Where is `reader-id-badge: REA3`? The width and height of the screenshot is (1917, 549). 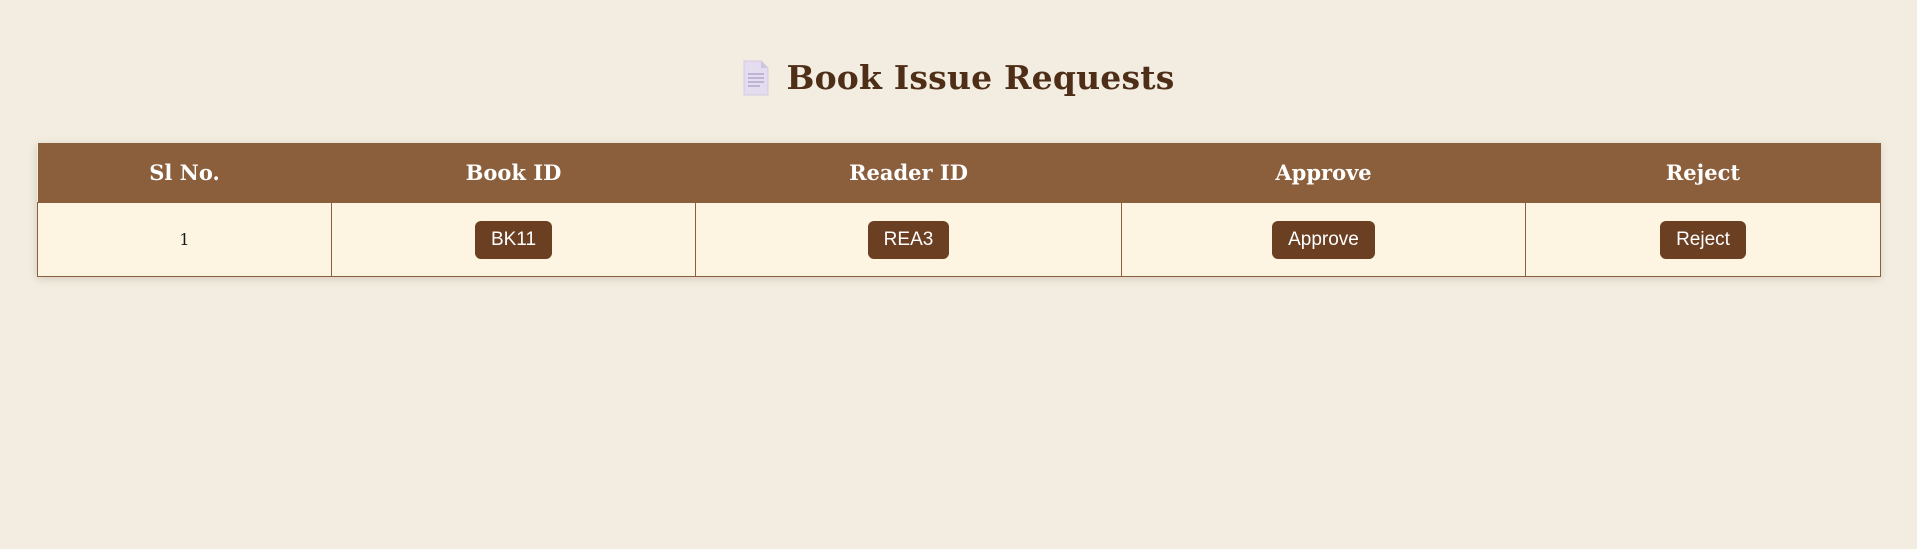 reader-id-badge: REA3 is located at coordinates (908, 239).